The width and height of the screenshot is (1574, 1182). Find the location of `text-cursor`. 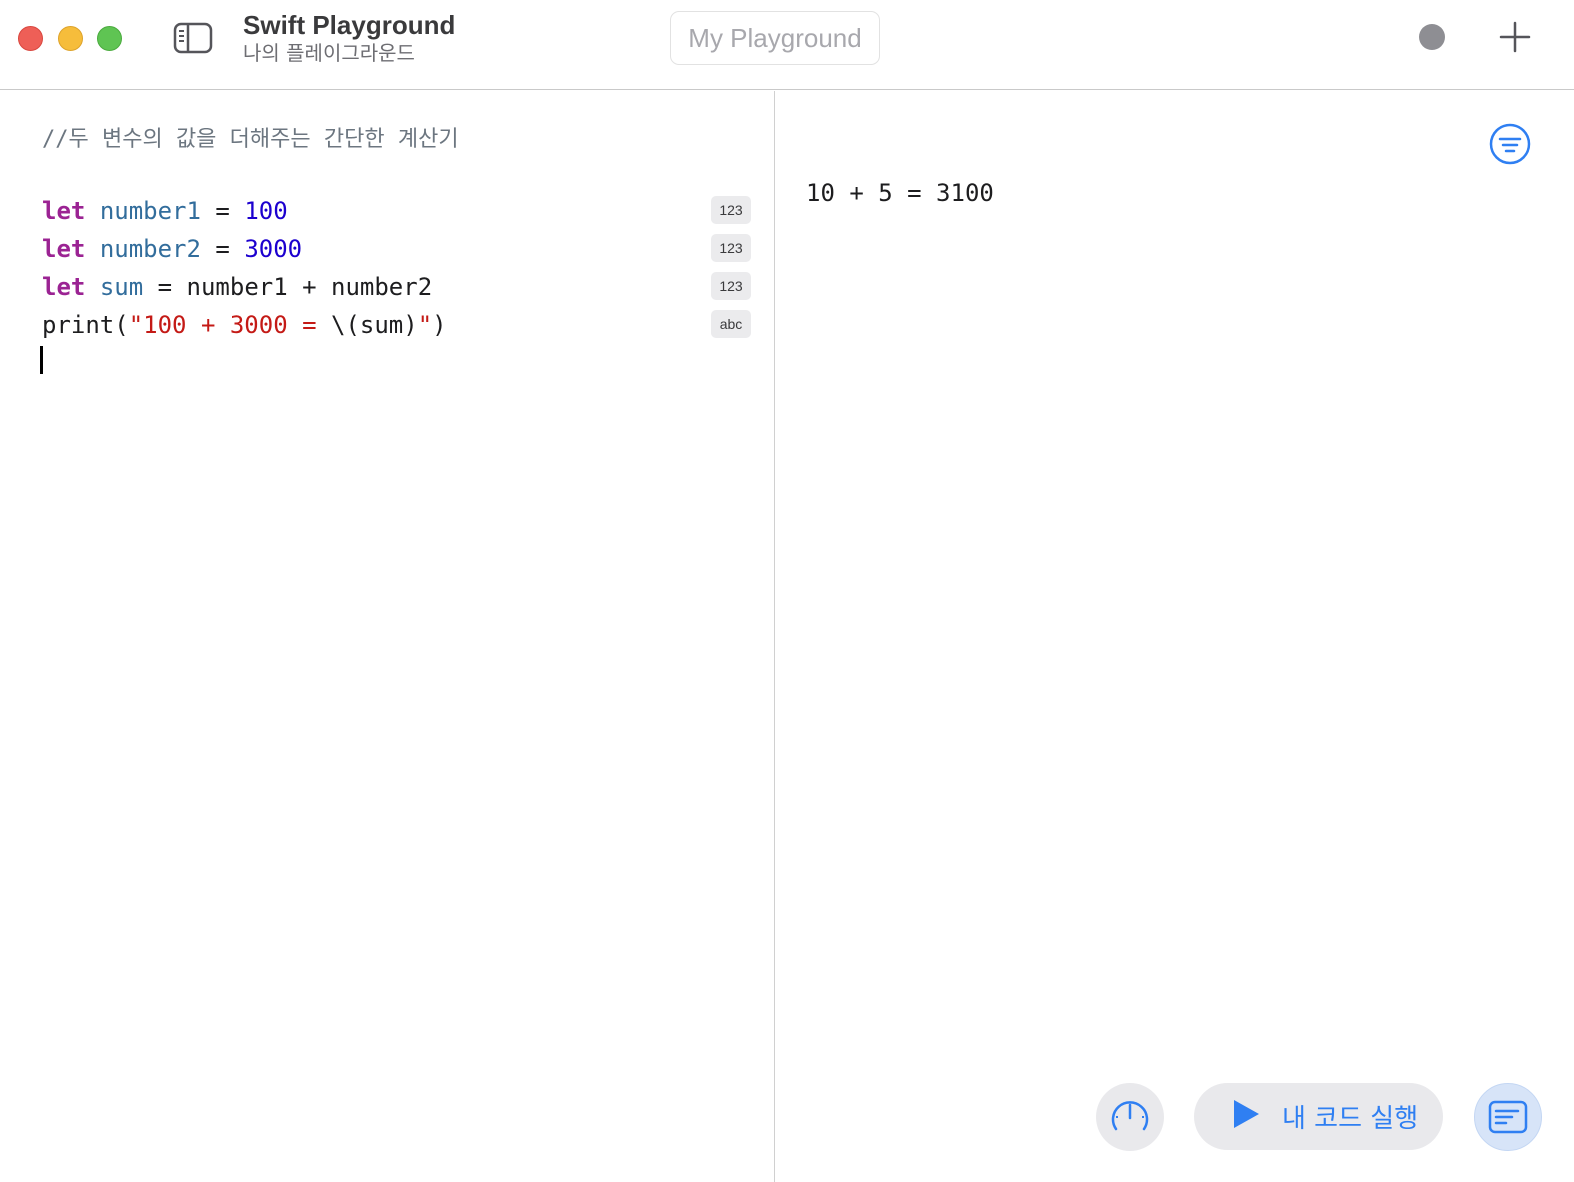

text-cursor is located at coordinates (41, 360).